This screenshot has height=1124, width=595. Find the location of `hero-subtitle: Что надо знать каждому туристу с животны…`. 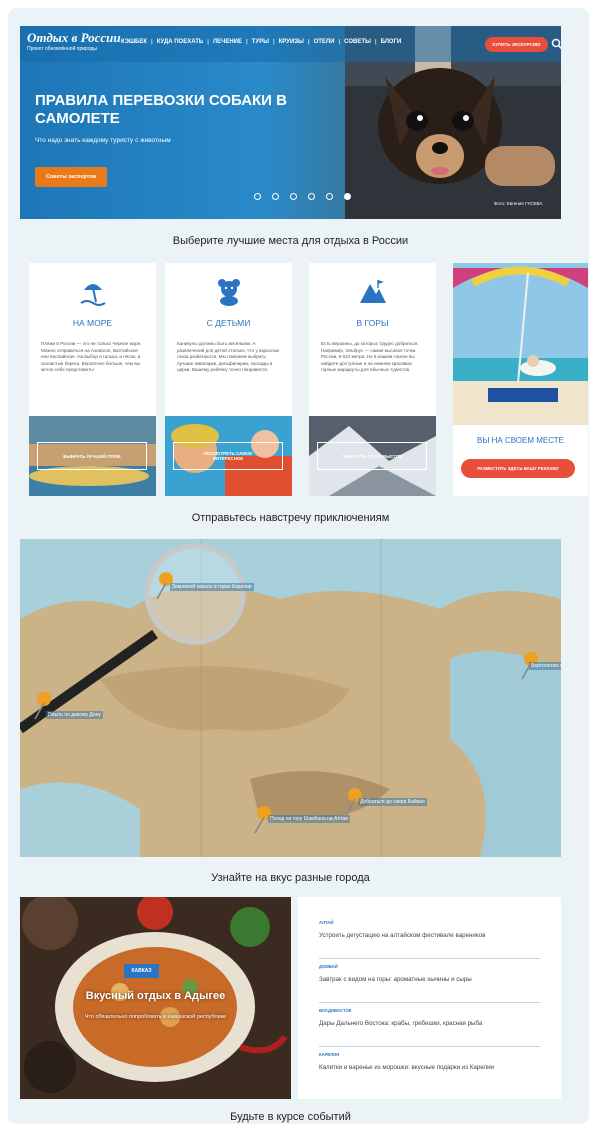

hero-subtitle: Что надо знать каждому туристу с животны… is located at coordinates (103, 140).